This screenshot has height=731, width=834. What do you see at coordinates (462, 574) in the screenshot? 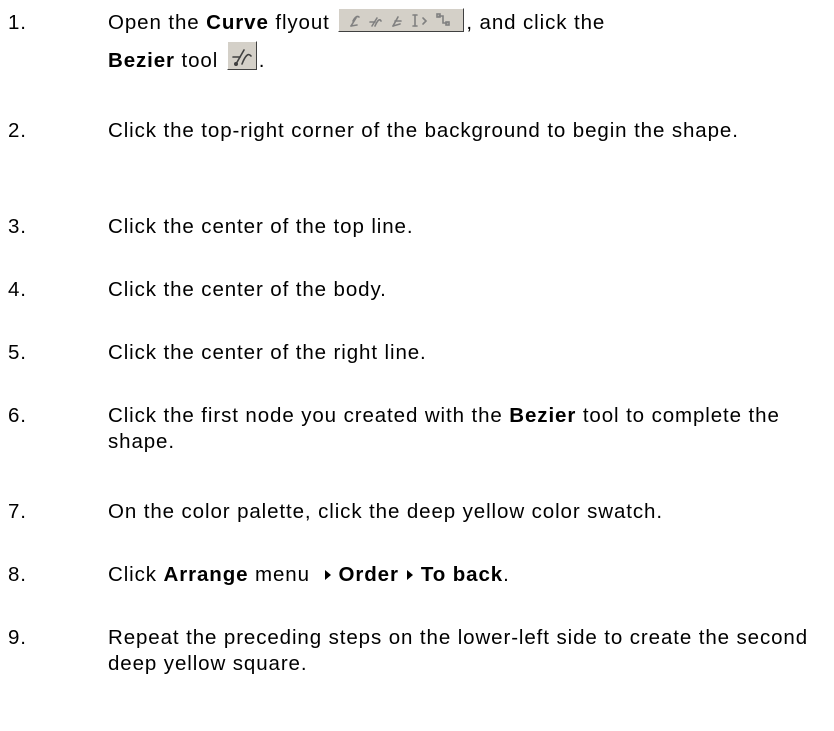
I see `to-back-menu-label: To back` at bounding box center [462, 574].